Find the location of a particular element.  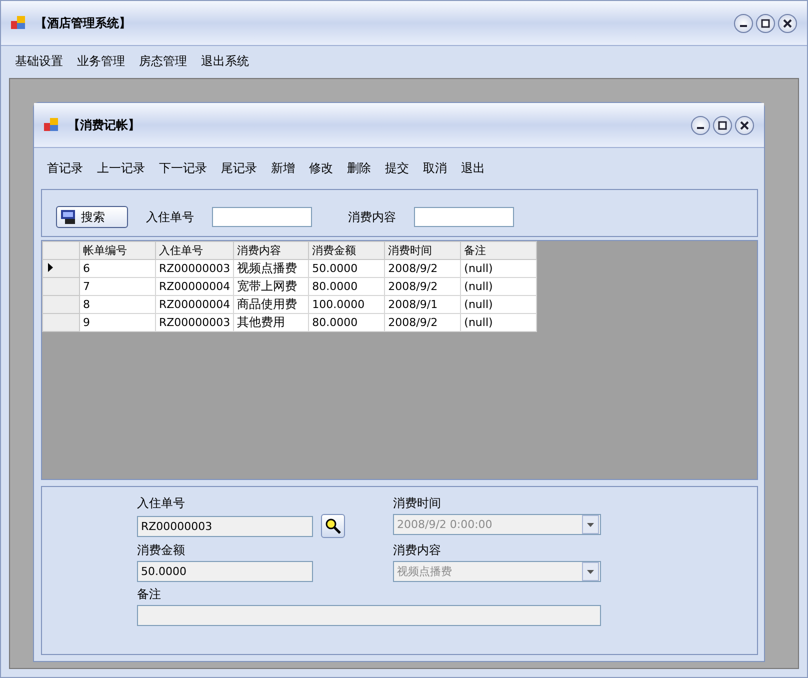

toolbar-item: 下一记录 is located at coordinates (183, 168).